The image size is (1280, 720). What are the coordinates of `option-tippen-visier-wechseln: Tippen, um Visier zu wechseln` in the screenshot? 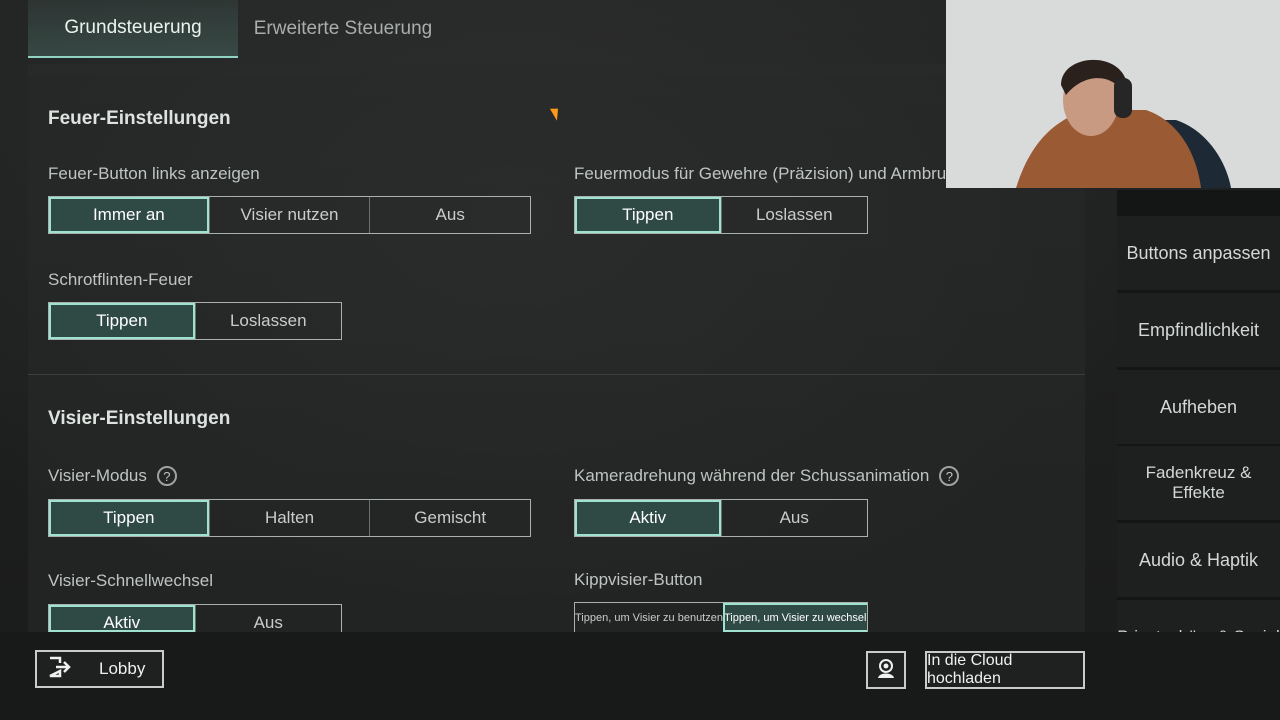 It's located at (794, 617).